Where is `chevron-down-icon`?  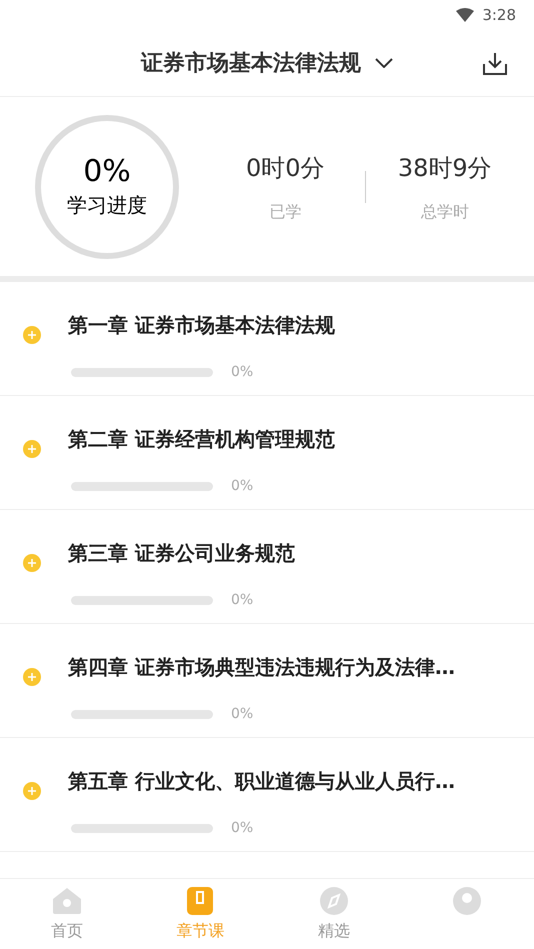
chevron-down-icon is located at coordinates (384, 63).